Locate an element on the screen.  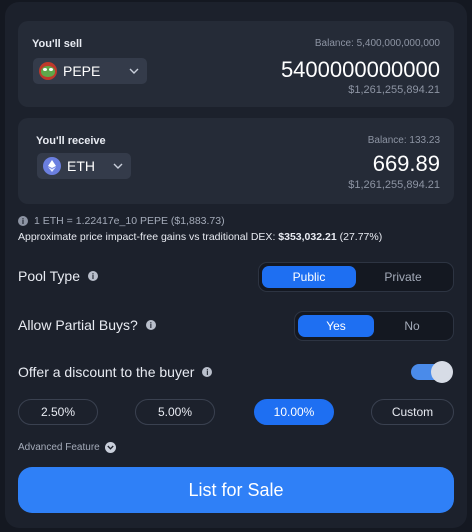
eth-token-icon is located at coordinates (52, 166).